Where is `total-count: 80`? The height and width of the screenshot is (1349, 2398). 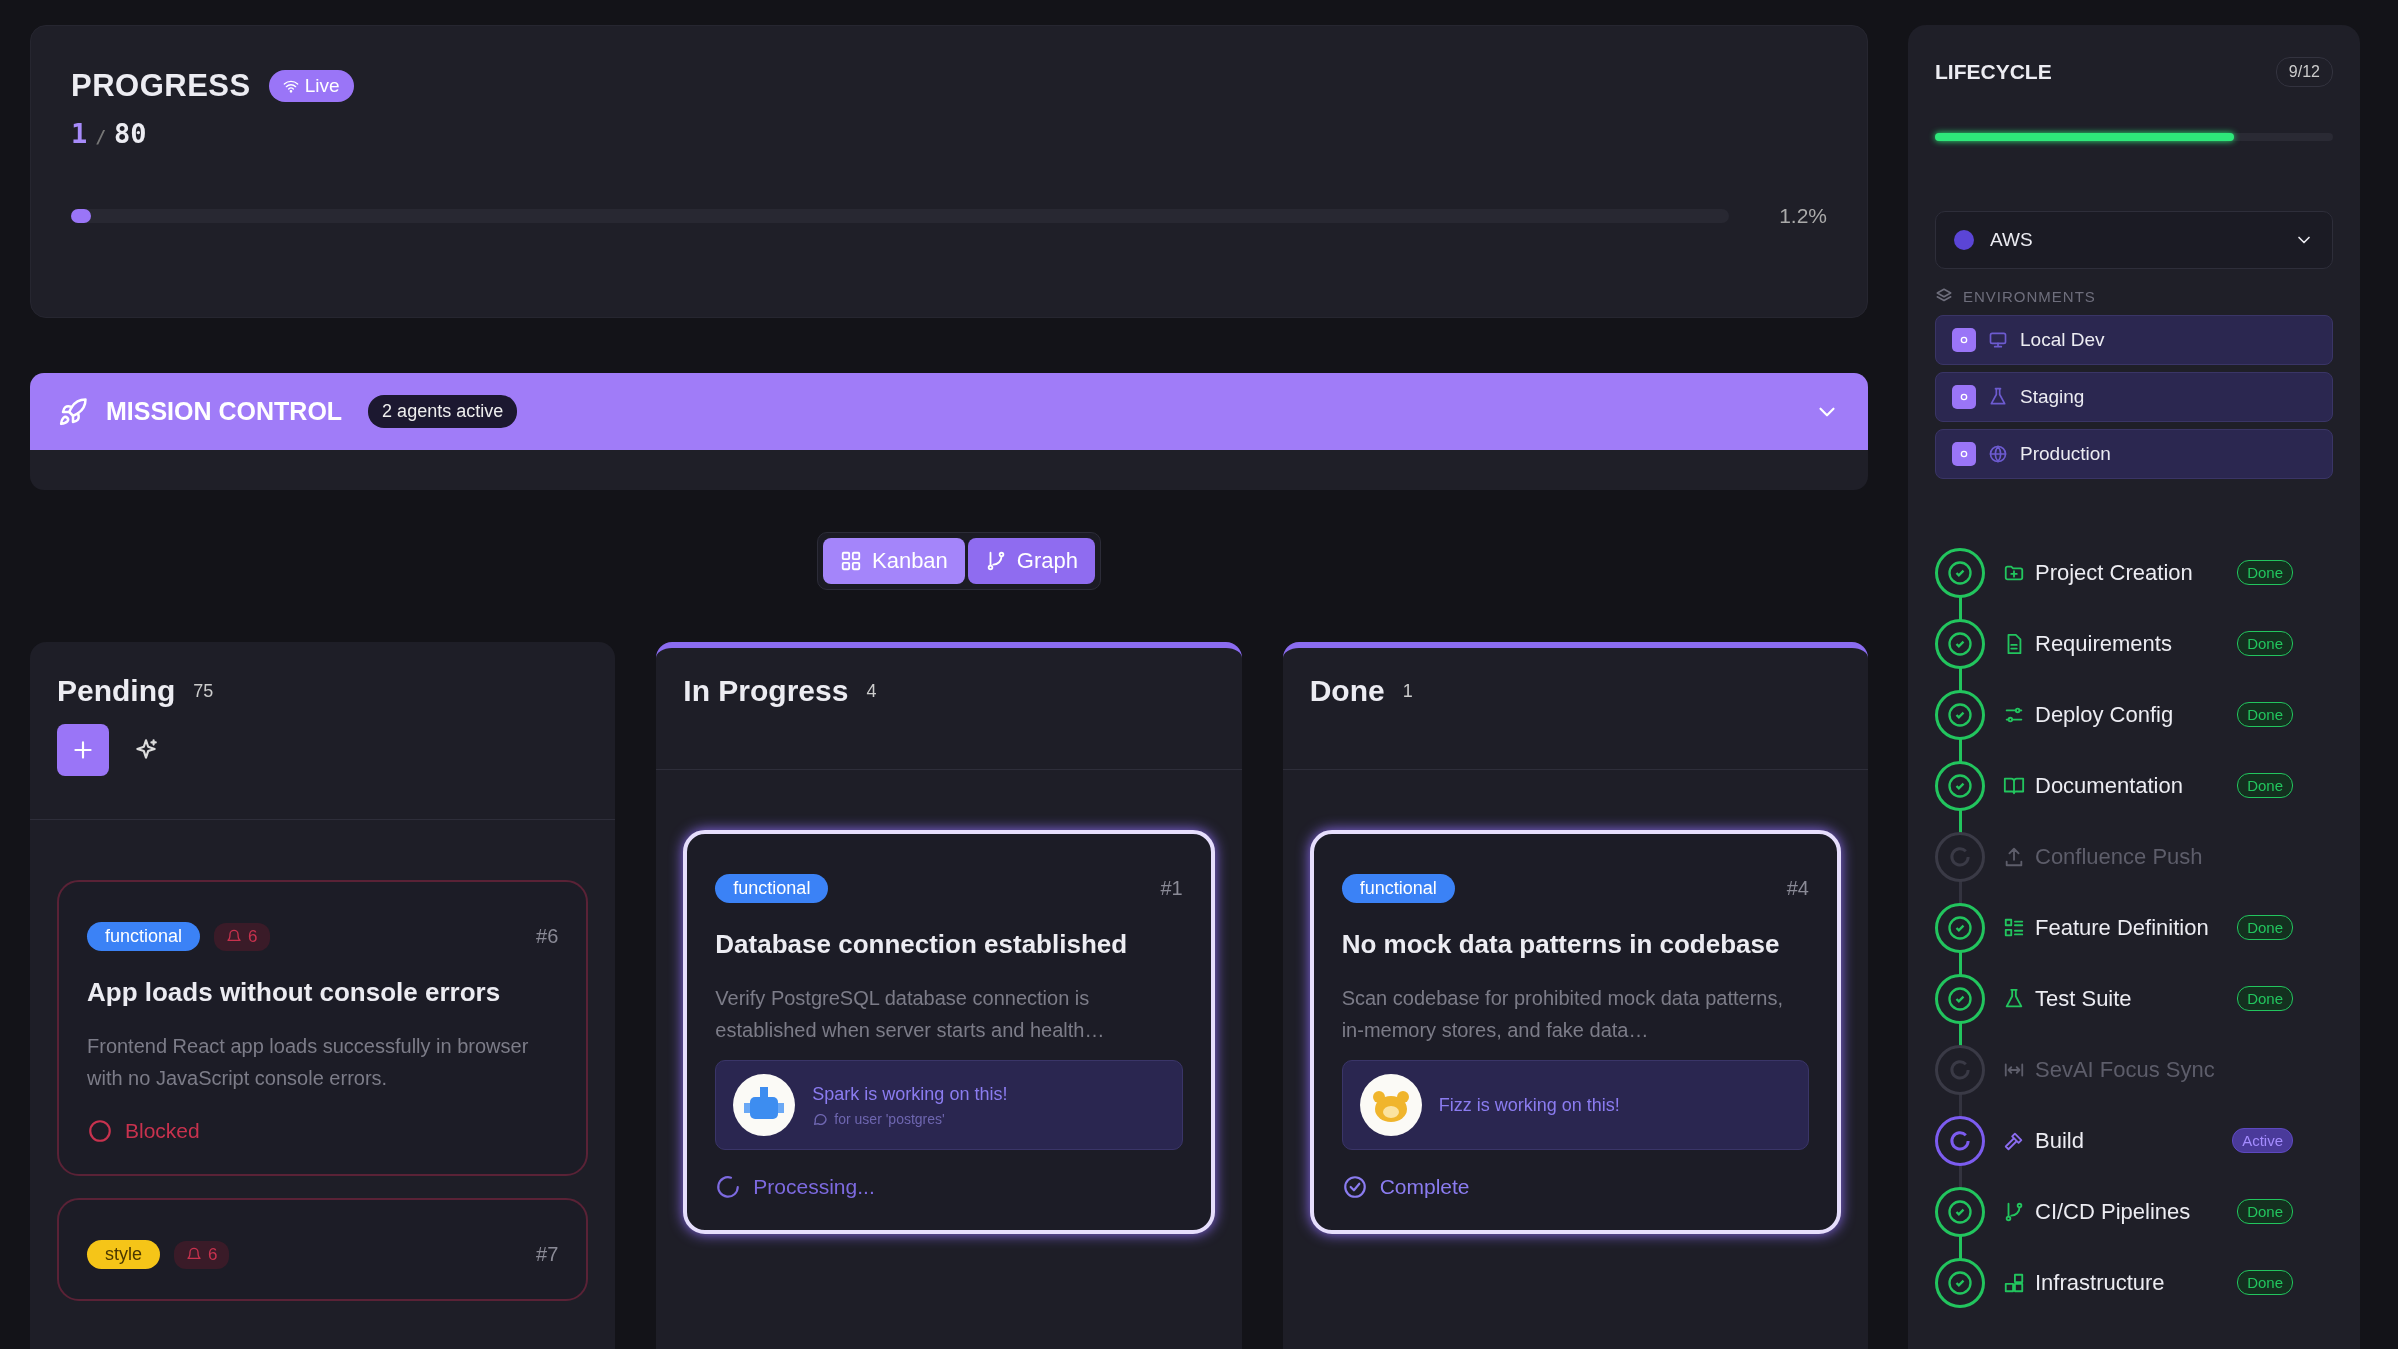
total-count: 80 is located at coordinates (130, 133).